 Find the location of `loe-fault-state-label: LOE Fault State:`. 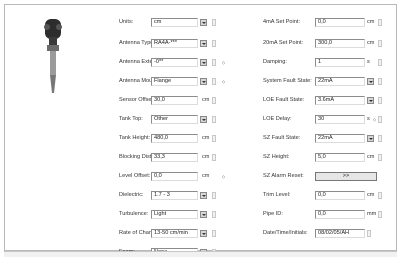

loe-fault-state-label: LOE Fault State: is located at coordinates (284, 100).